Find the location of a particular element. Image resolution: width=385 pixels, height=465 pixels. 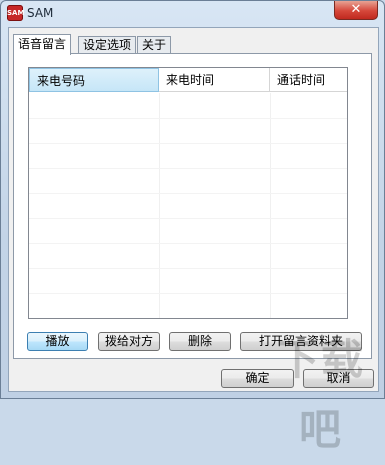

tab-voice-messages: 语音留言 is located at coordinates (42, 44).